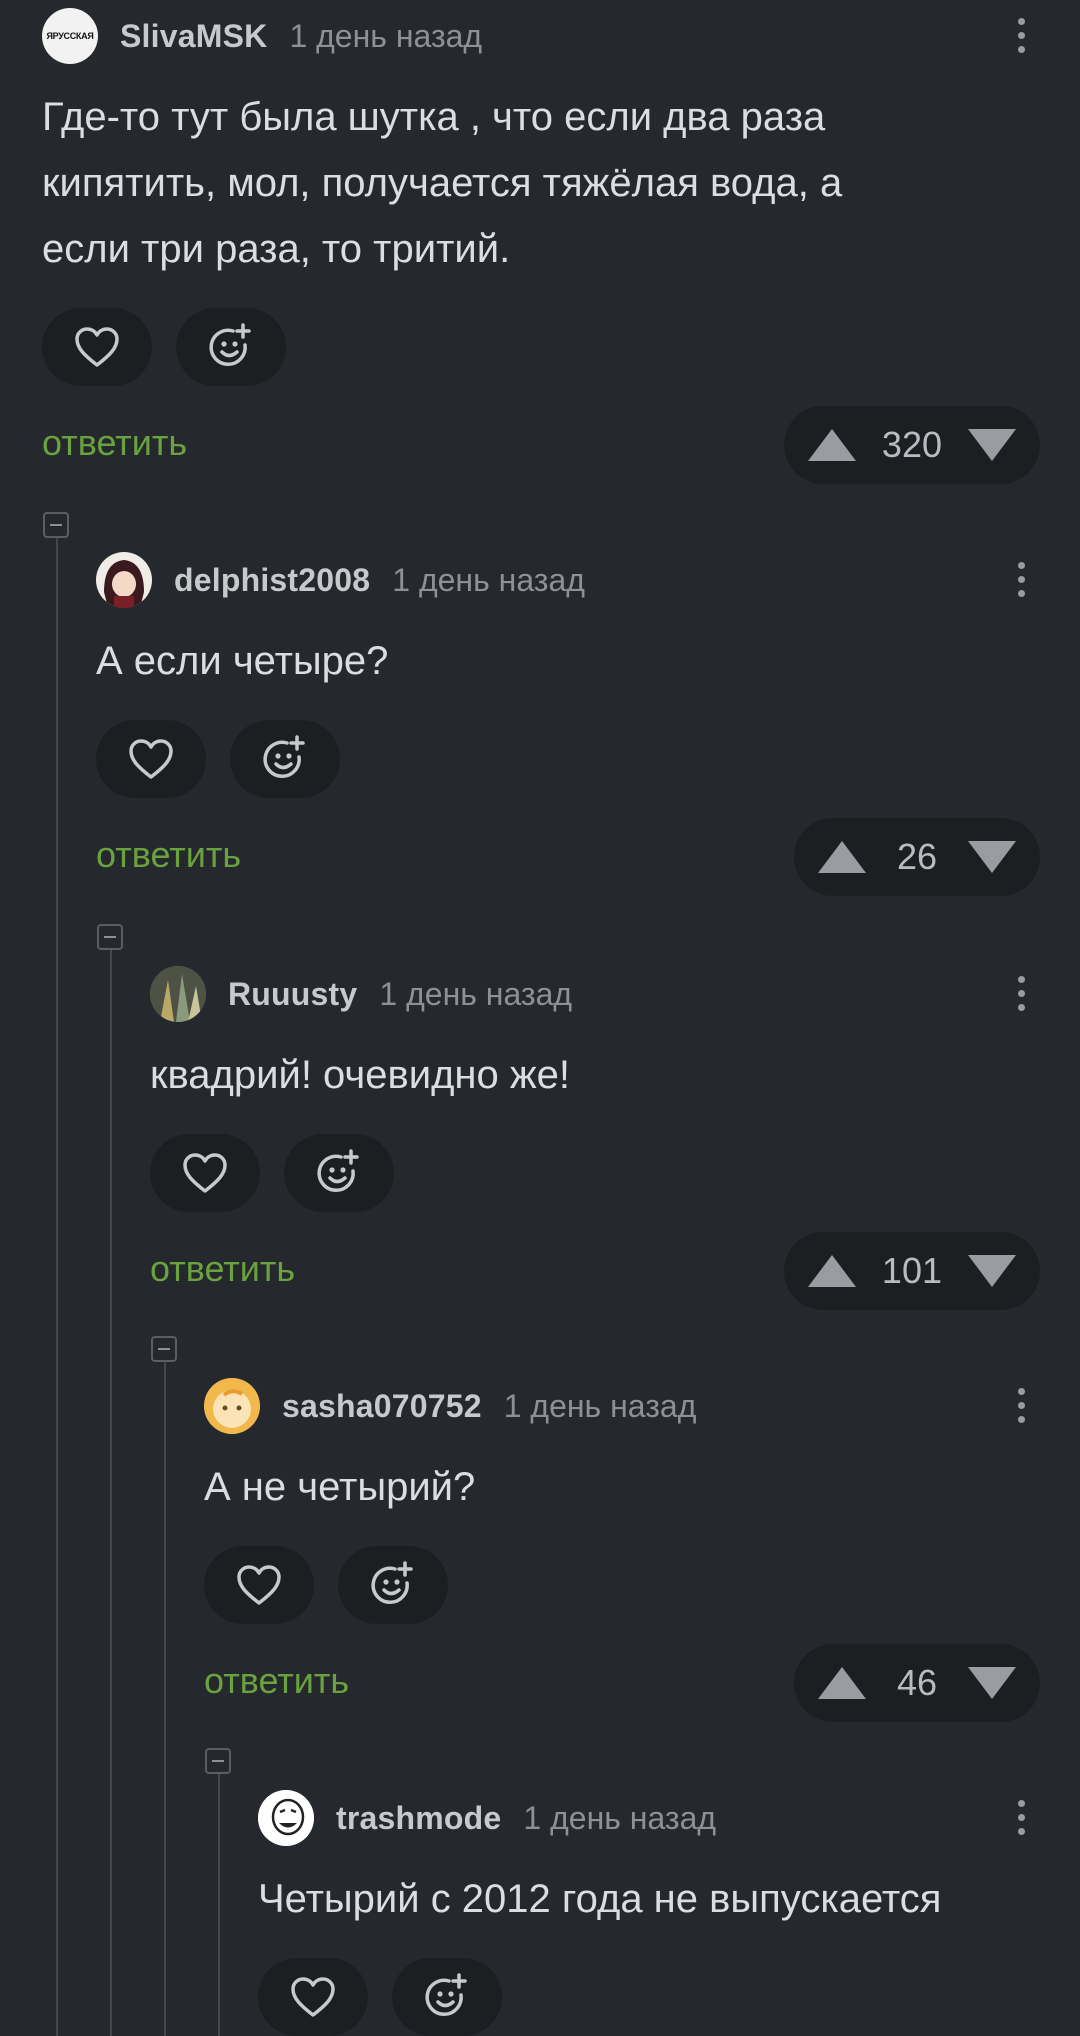  Describe the element at coordinates (292, 994) in the screenshot. I see `username: Ruuusty` at that location.